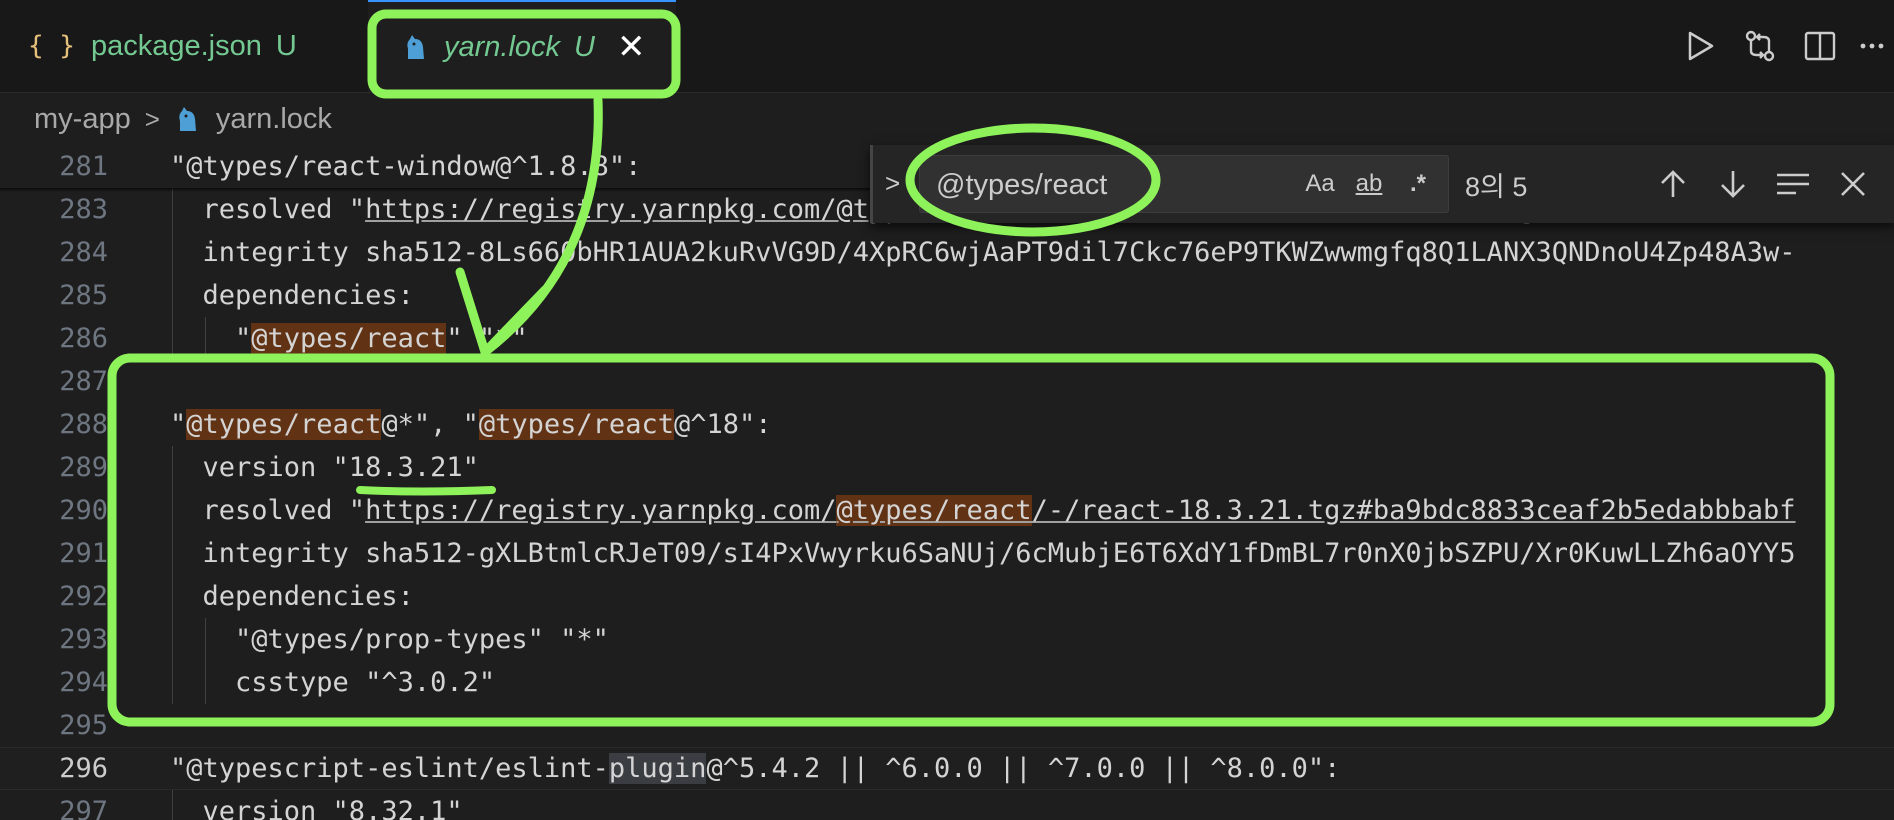  What do you see at coordinates (83, 808) in the screenshot?
I see `line-number: 297` at bounding box center [83, 808].